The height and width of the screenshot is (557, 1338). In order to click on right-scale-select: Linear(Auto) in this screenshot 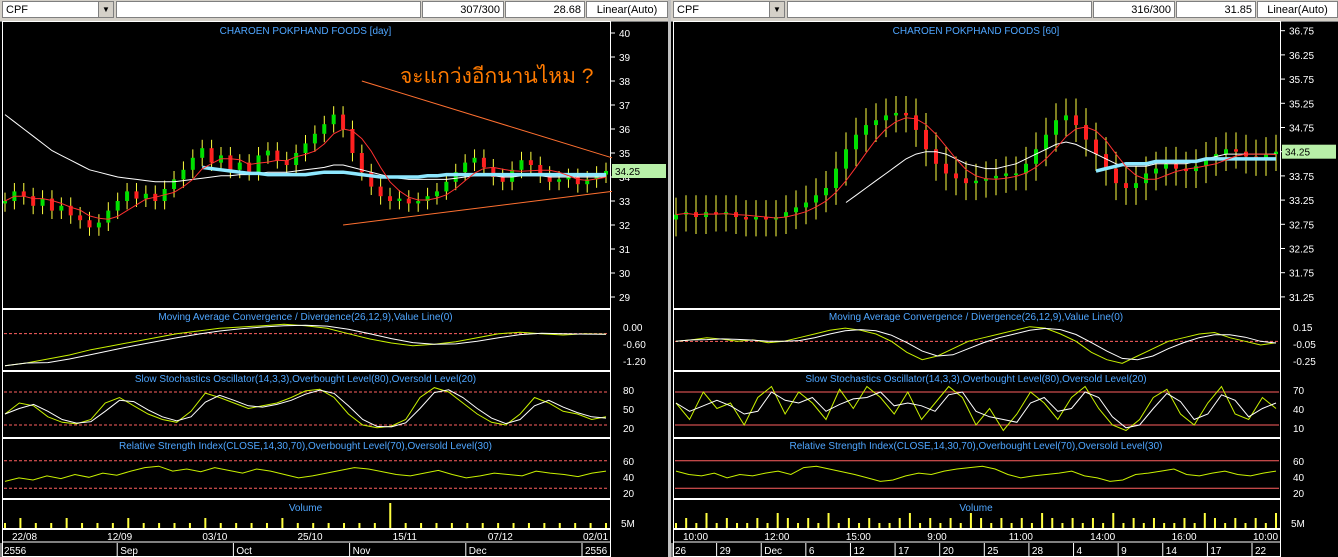, I will do `click(1297, 9)`.